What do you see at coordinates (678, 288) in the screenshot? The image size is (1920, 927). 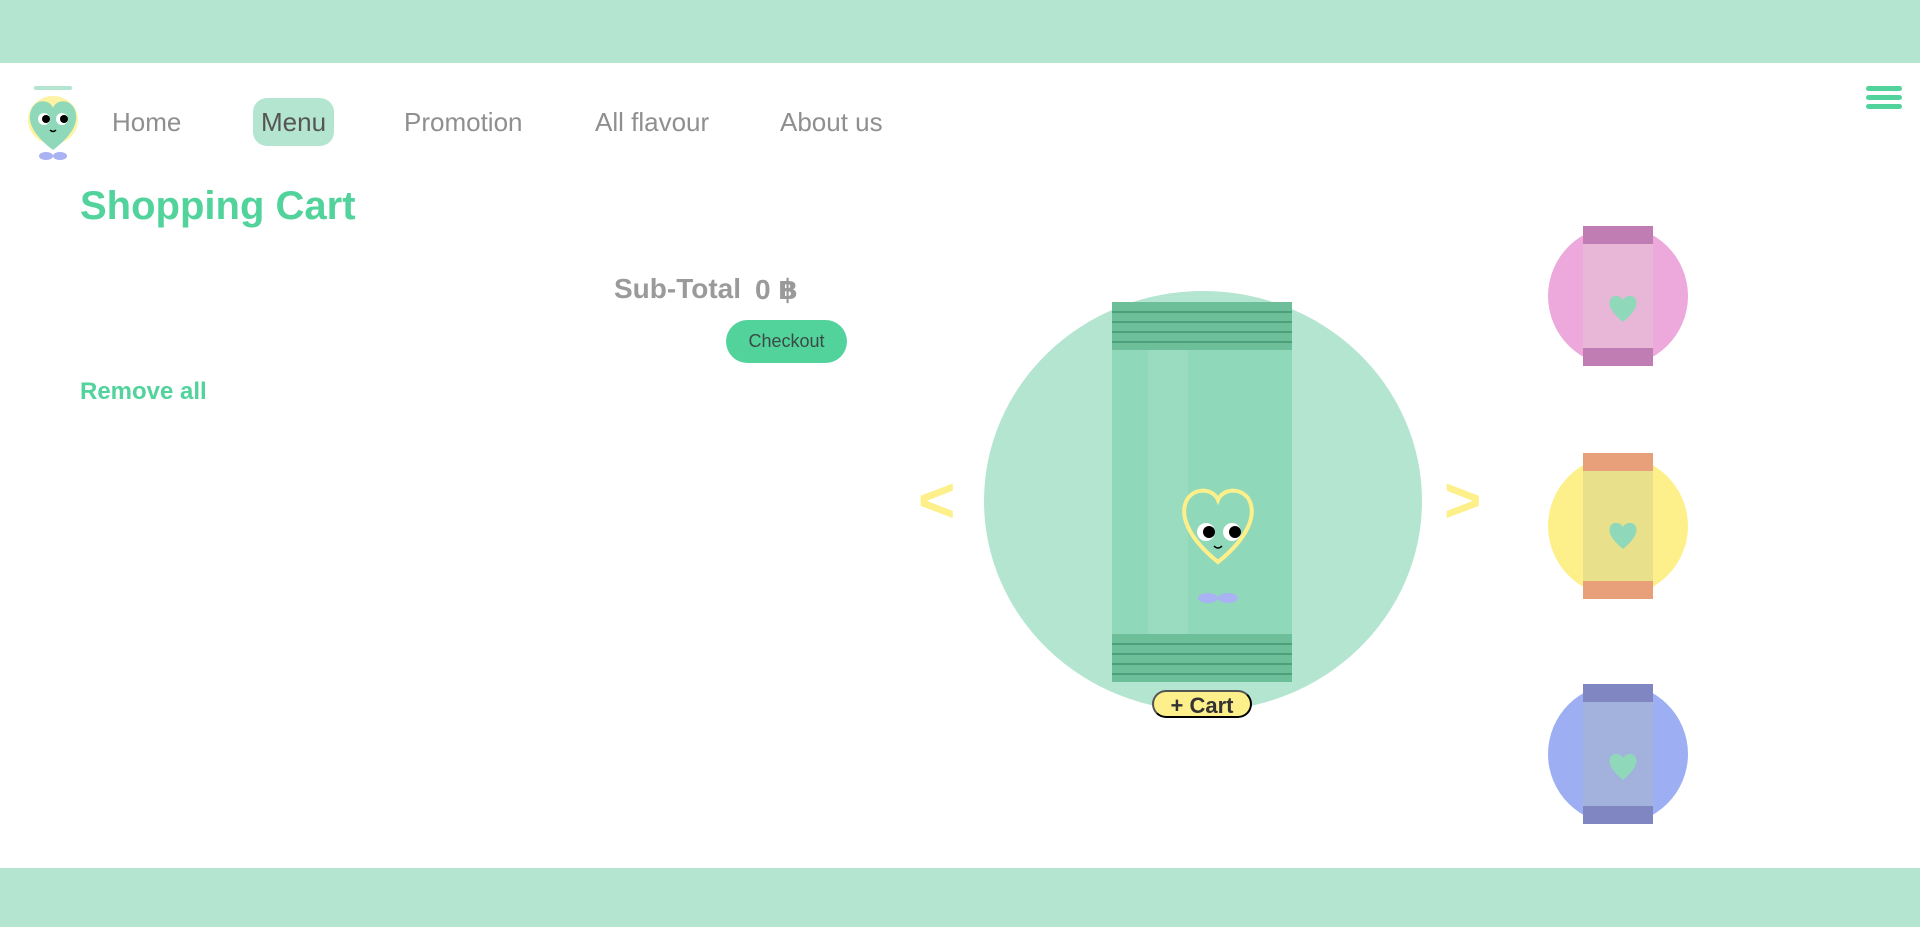 I see `subtotal-label: Sub-Total` at bounding box center [678, 288].